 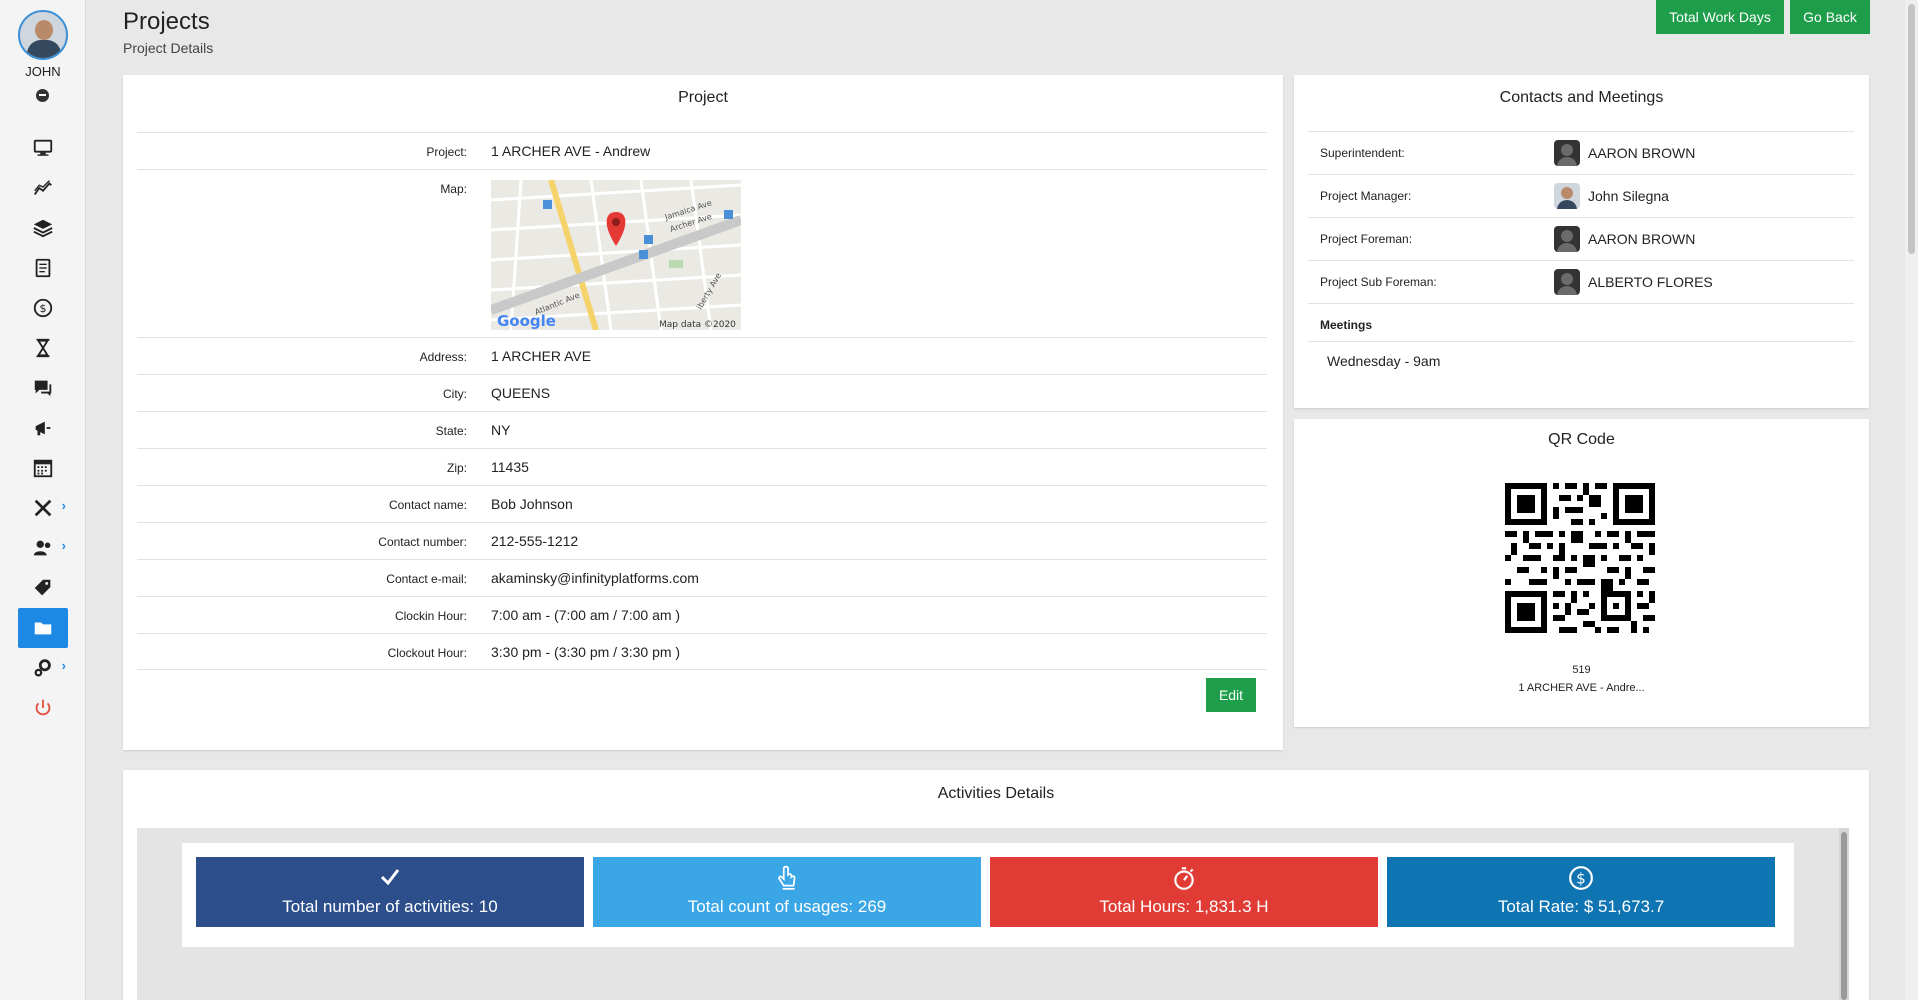 What do you see at coordinates (1231, 695) in the screenshot?
I see `edit-button: Edit` at bounding box center [1231, 695].